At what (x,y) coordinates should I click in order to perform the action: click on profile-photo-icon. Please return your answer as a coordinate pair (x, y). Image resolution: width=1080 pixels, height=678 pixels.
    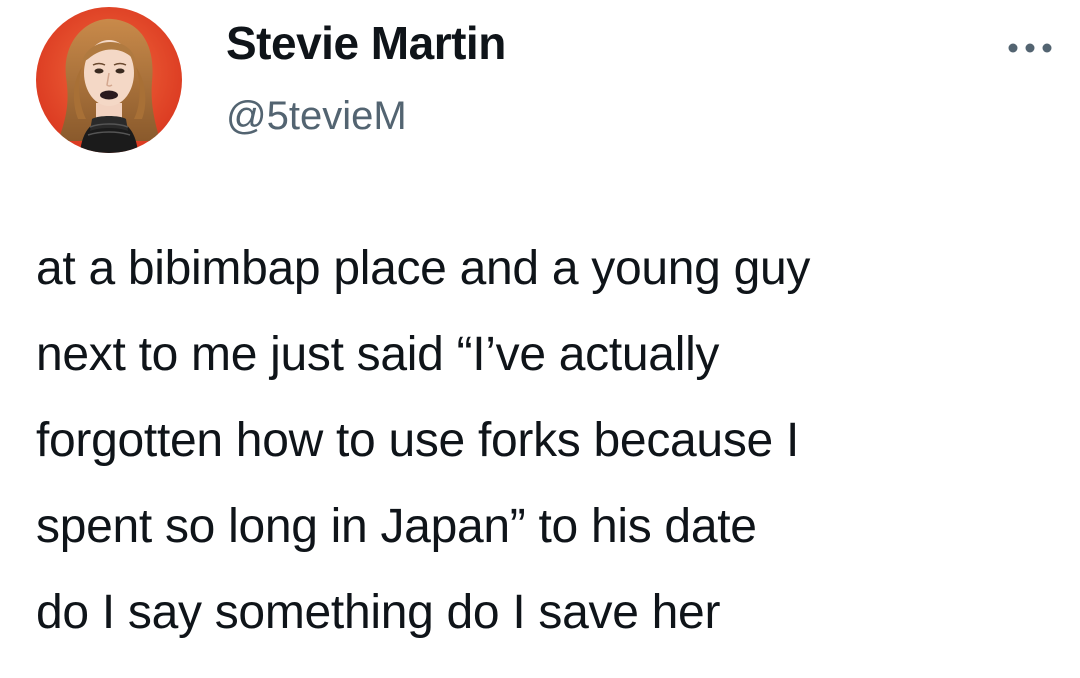
    Looking at the image, I should click on (109, 80).